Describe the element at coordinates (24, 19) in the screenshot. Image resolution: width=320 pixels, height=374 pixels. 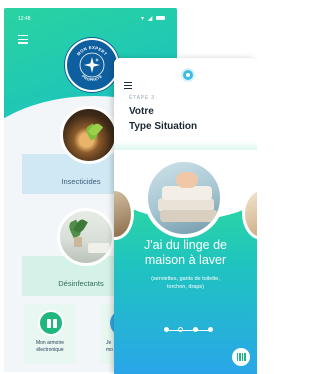
I see `status-time: 12:48` at that location.